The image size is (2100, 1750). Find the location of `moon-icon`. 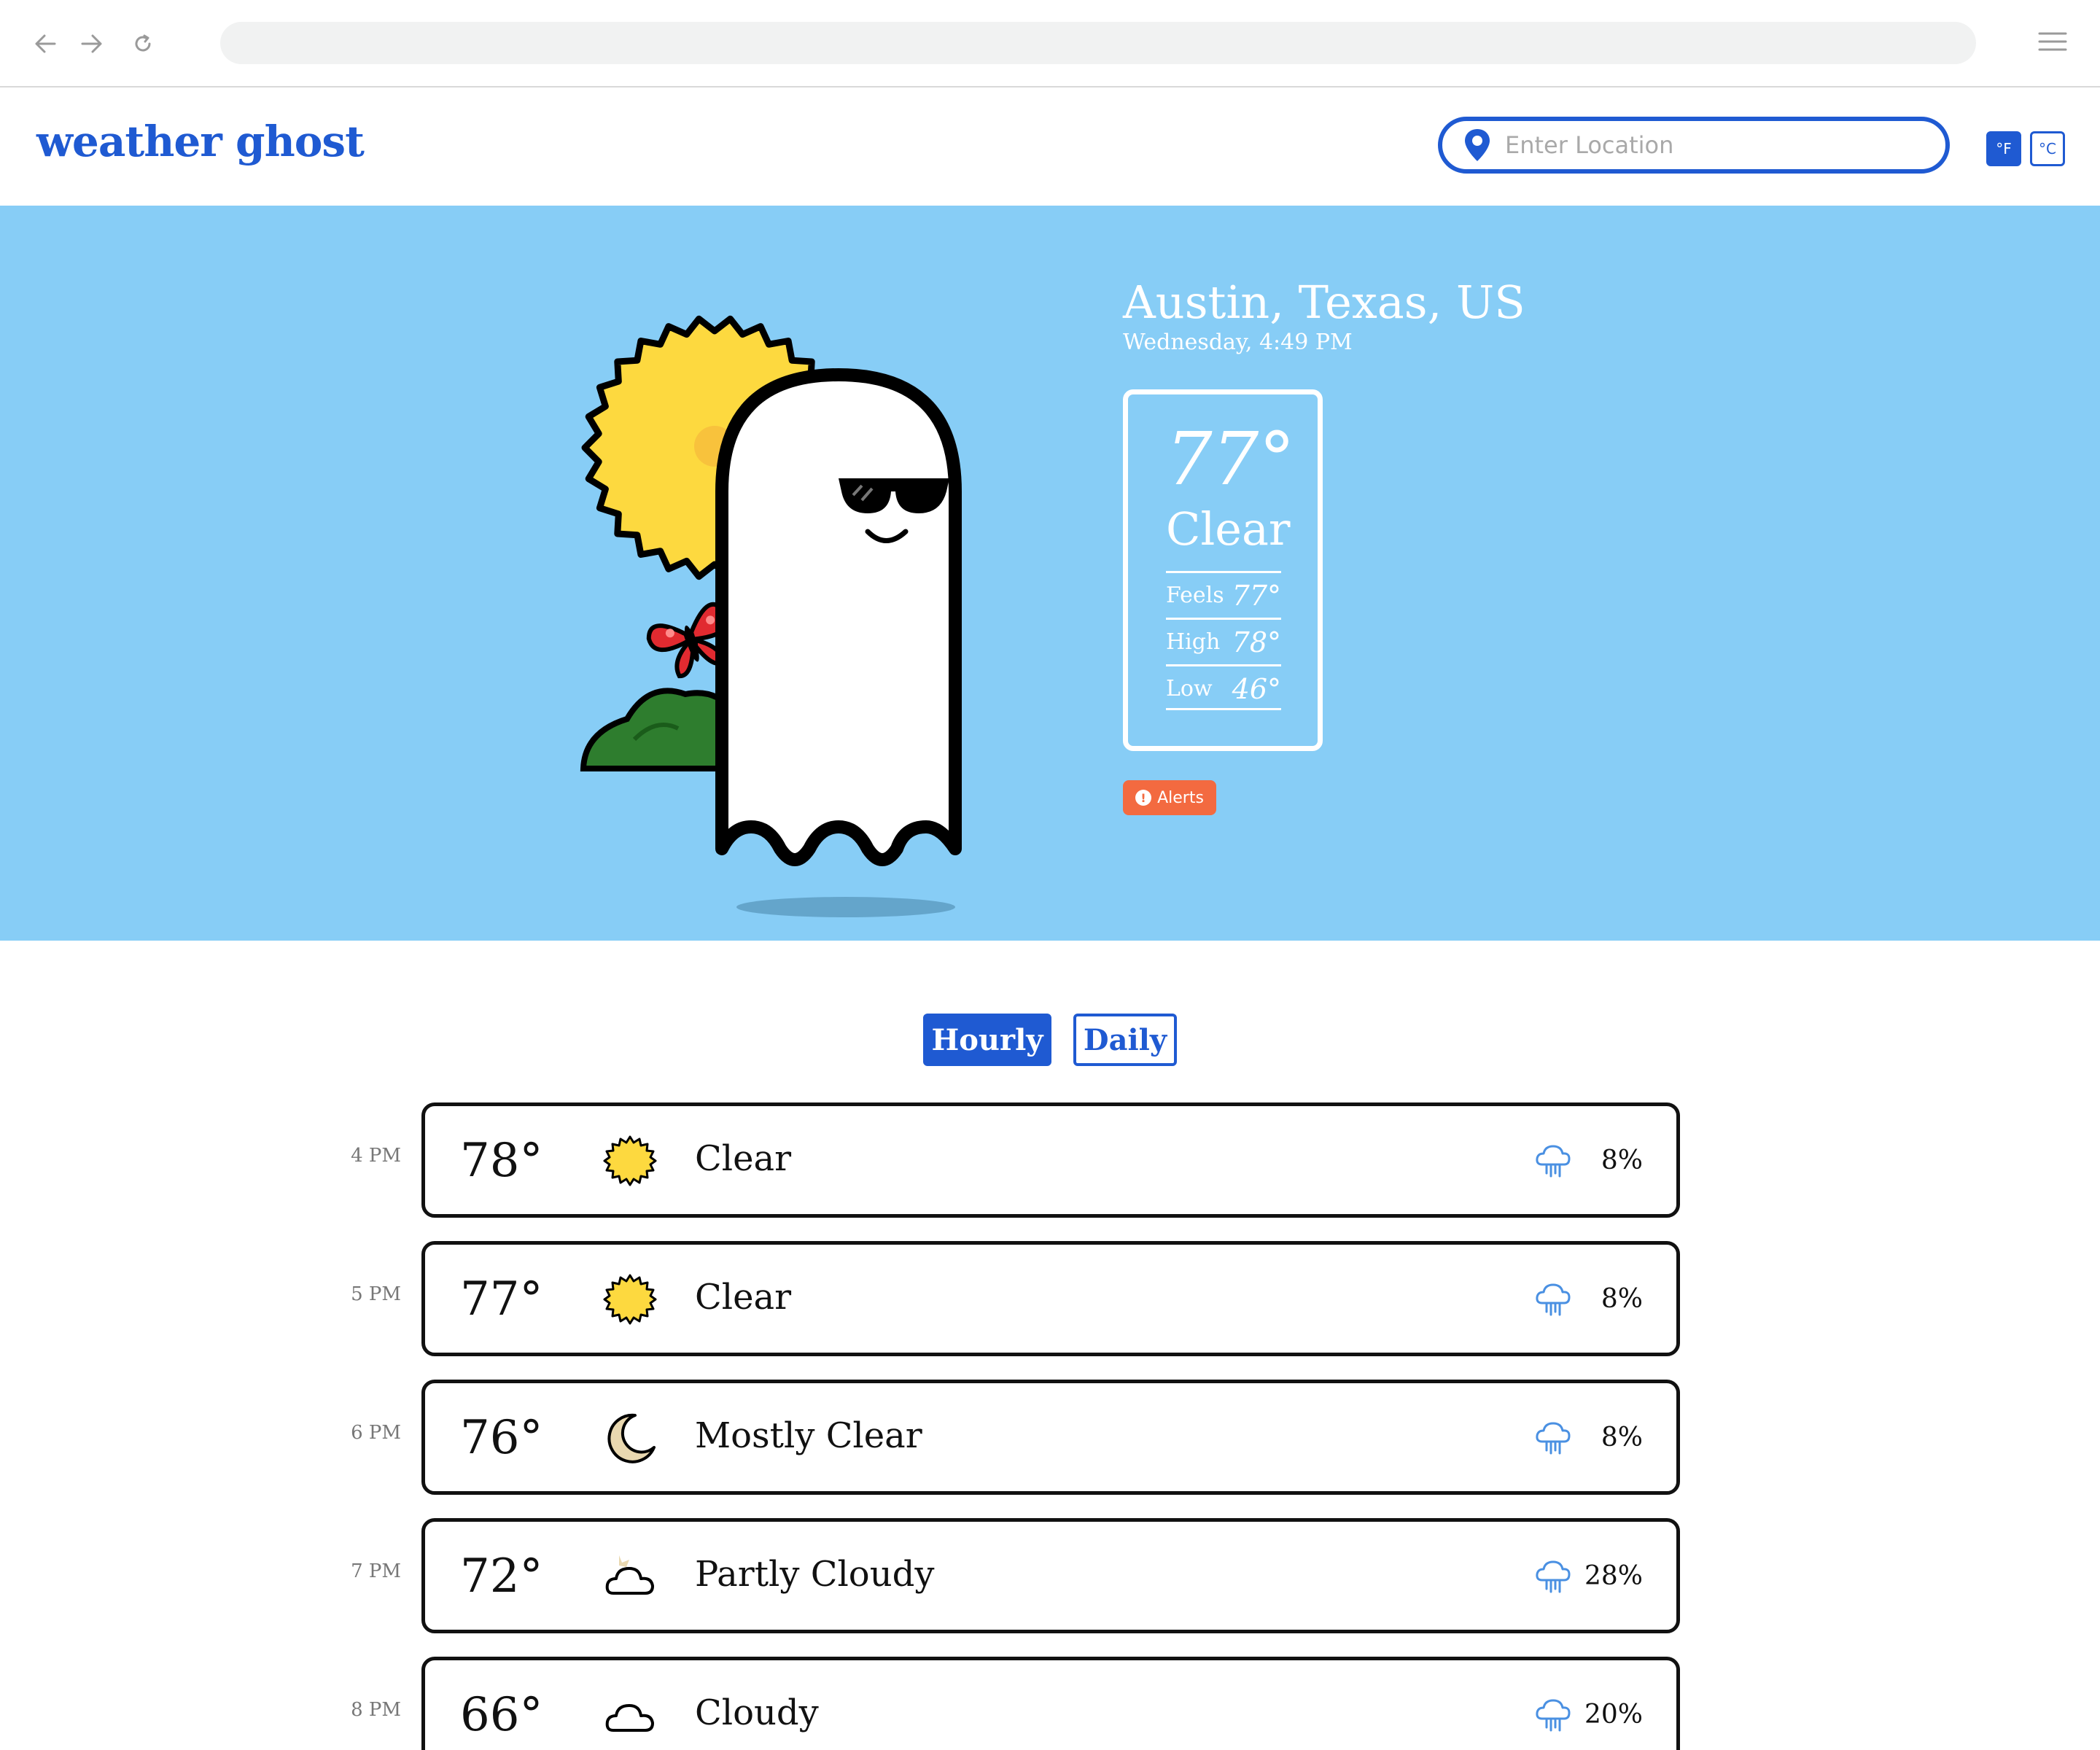

moon-icon is located at coordinates (630, 1438).